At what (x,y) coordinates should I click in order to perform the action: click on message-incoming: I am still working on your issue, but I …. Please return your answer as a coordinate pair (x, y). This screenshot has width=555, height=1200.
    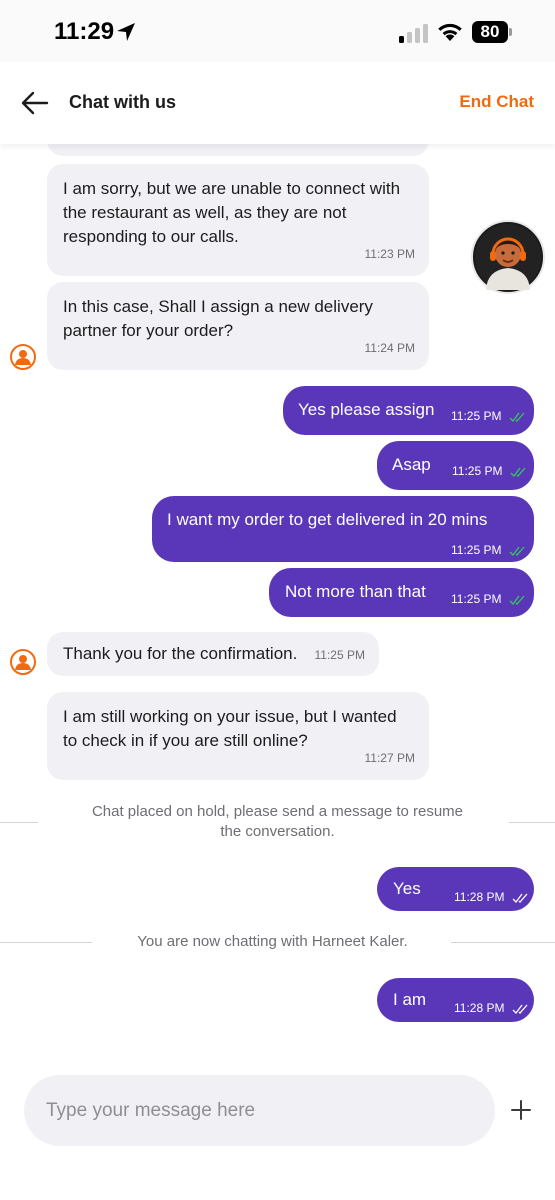
    Looking at the image, I should click on (238, 736).